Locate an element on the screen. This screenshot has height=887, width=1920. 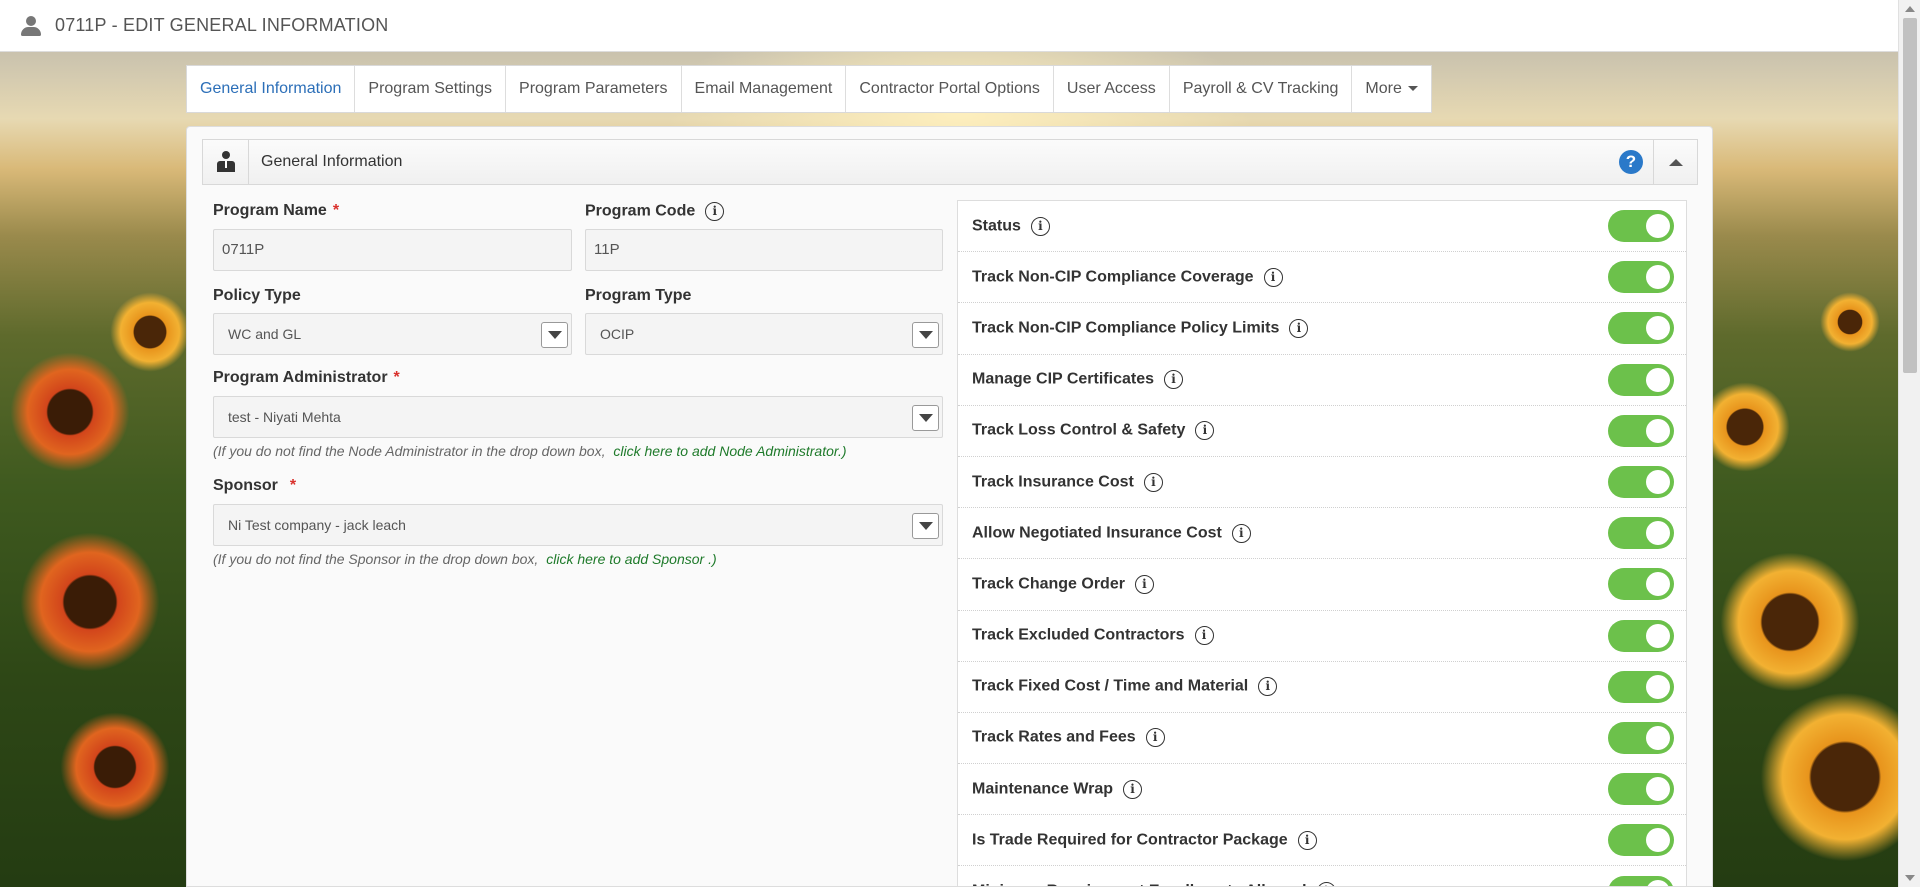
toggle-label: Manage CIP Certificates i is located at coordinates (1290, 380).